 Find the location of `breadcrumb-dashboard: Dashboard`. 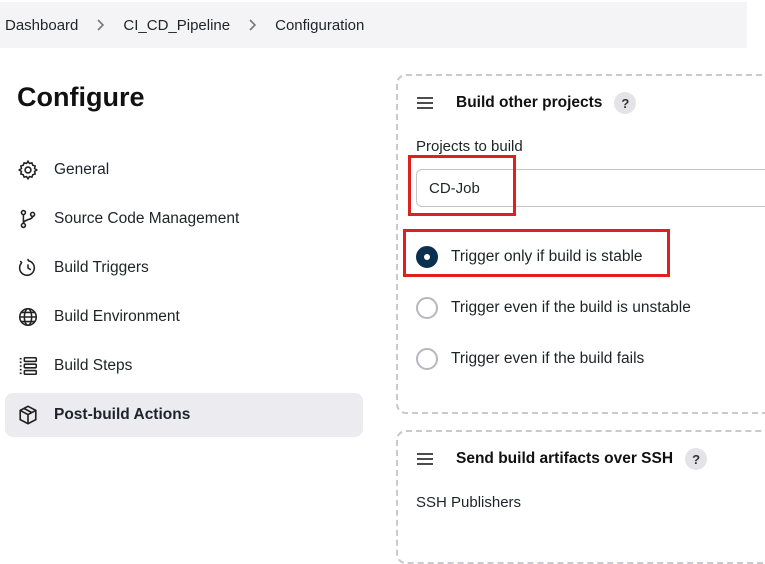

breadcrumb-dashboard: Dashboard is located at coordinates (39, 25).